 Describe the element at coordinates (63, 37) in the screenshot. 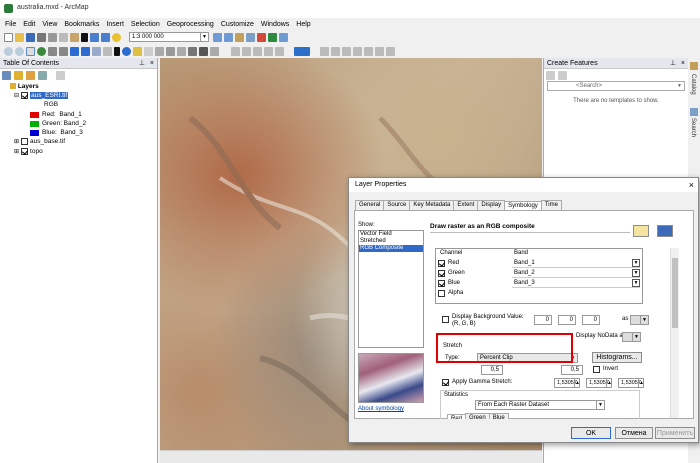

I see `copy-icon` at that location.